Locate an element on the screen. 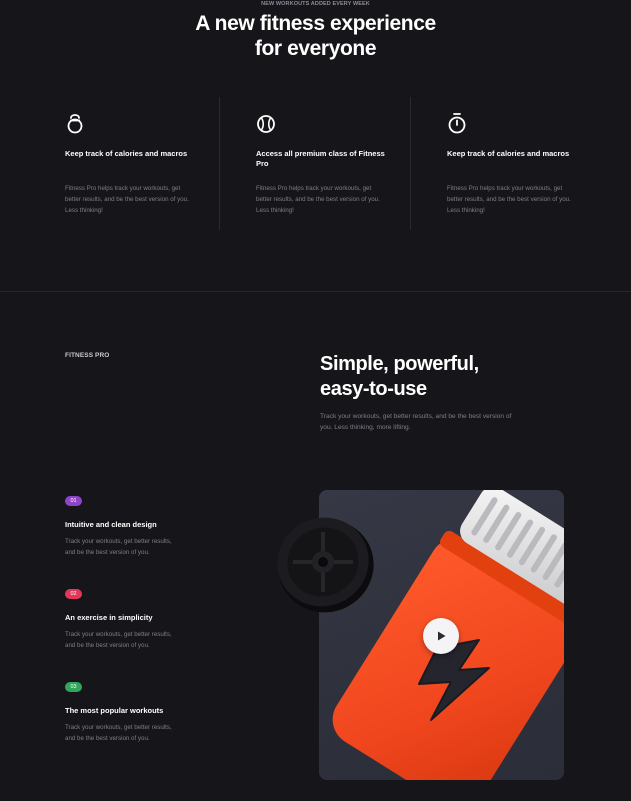 The height and width of the screenshot is (801, 631). section-title-line-1: Simple, powerful, is located at coordinates (399, 364).